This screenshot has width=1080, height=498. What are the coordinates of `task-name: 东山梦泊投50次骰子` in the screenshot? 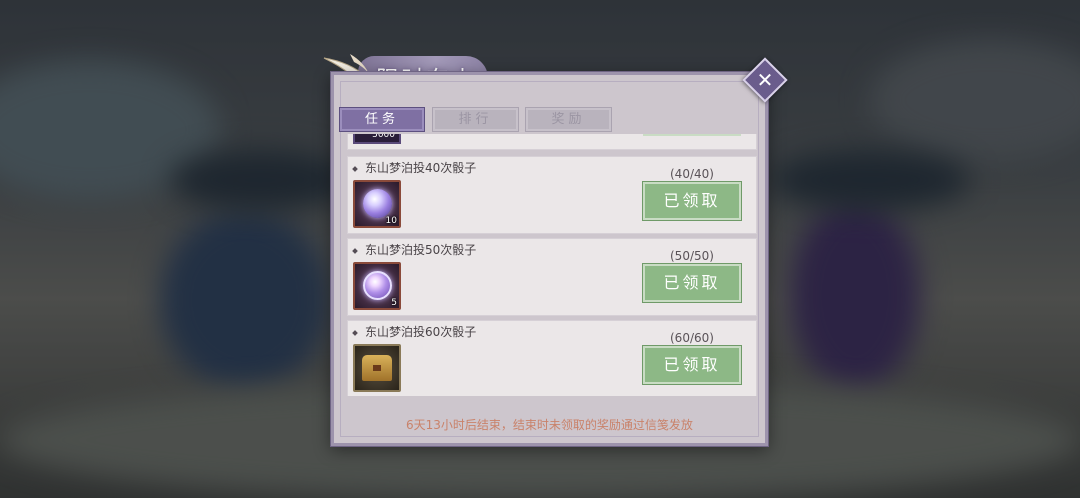 It's located at (421, 250).